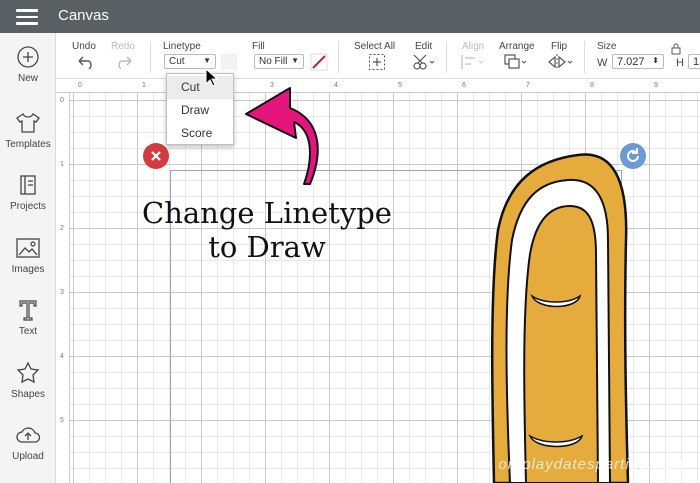 This screenshot has height=483, width=700. I want to click on sidebar-item-label: Templates, so click(28, 144).